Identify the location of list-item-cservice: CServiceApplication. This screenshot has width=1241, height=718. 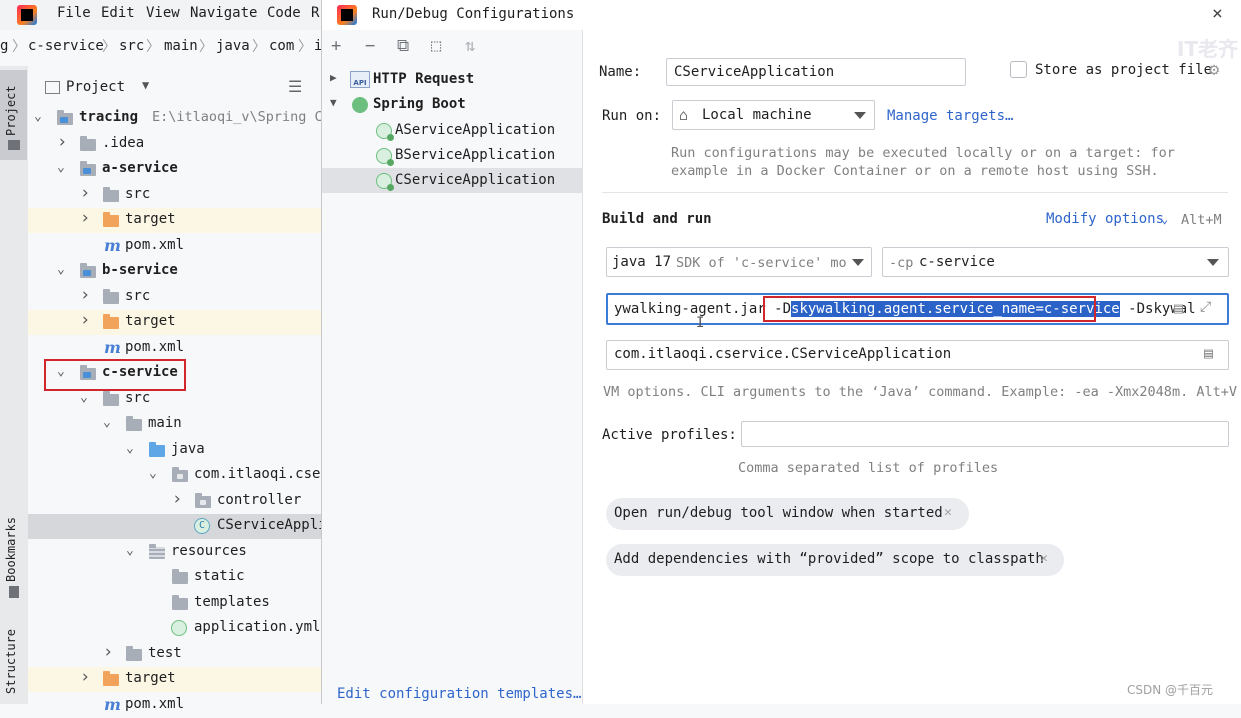
(452, 180).